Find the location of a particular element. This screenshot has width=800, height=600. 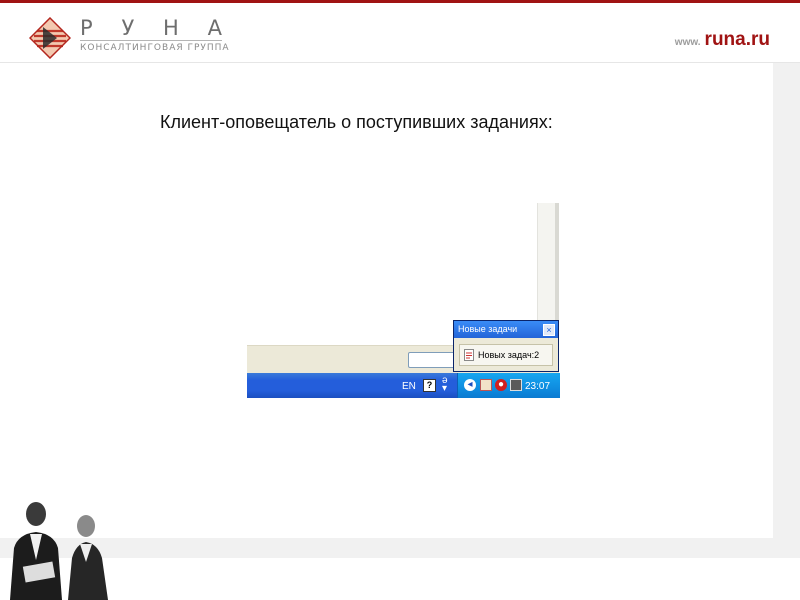

notification-popup: Новые задачи × Новых задач:2 is located at coordinates (506, 346).